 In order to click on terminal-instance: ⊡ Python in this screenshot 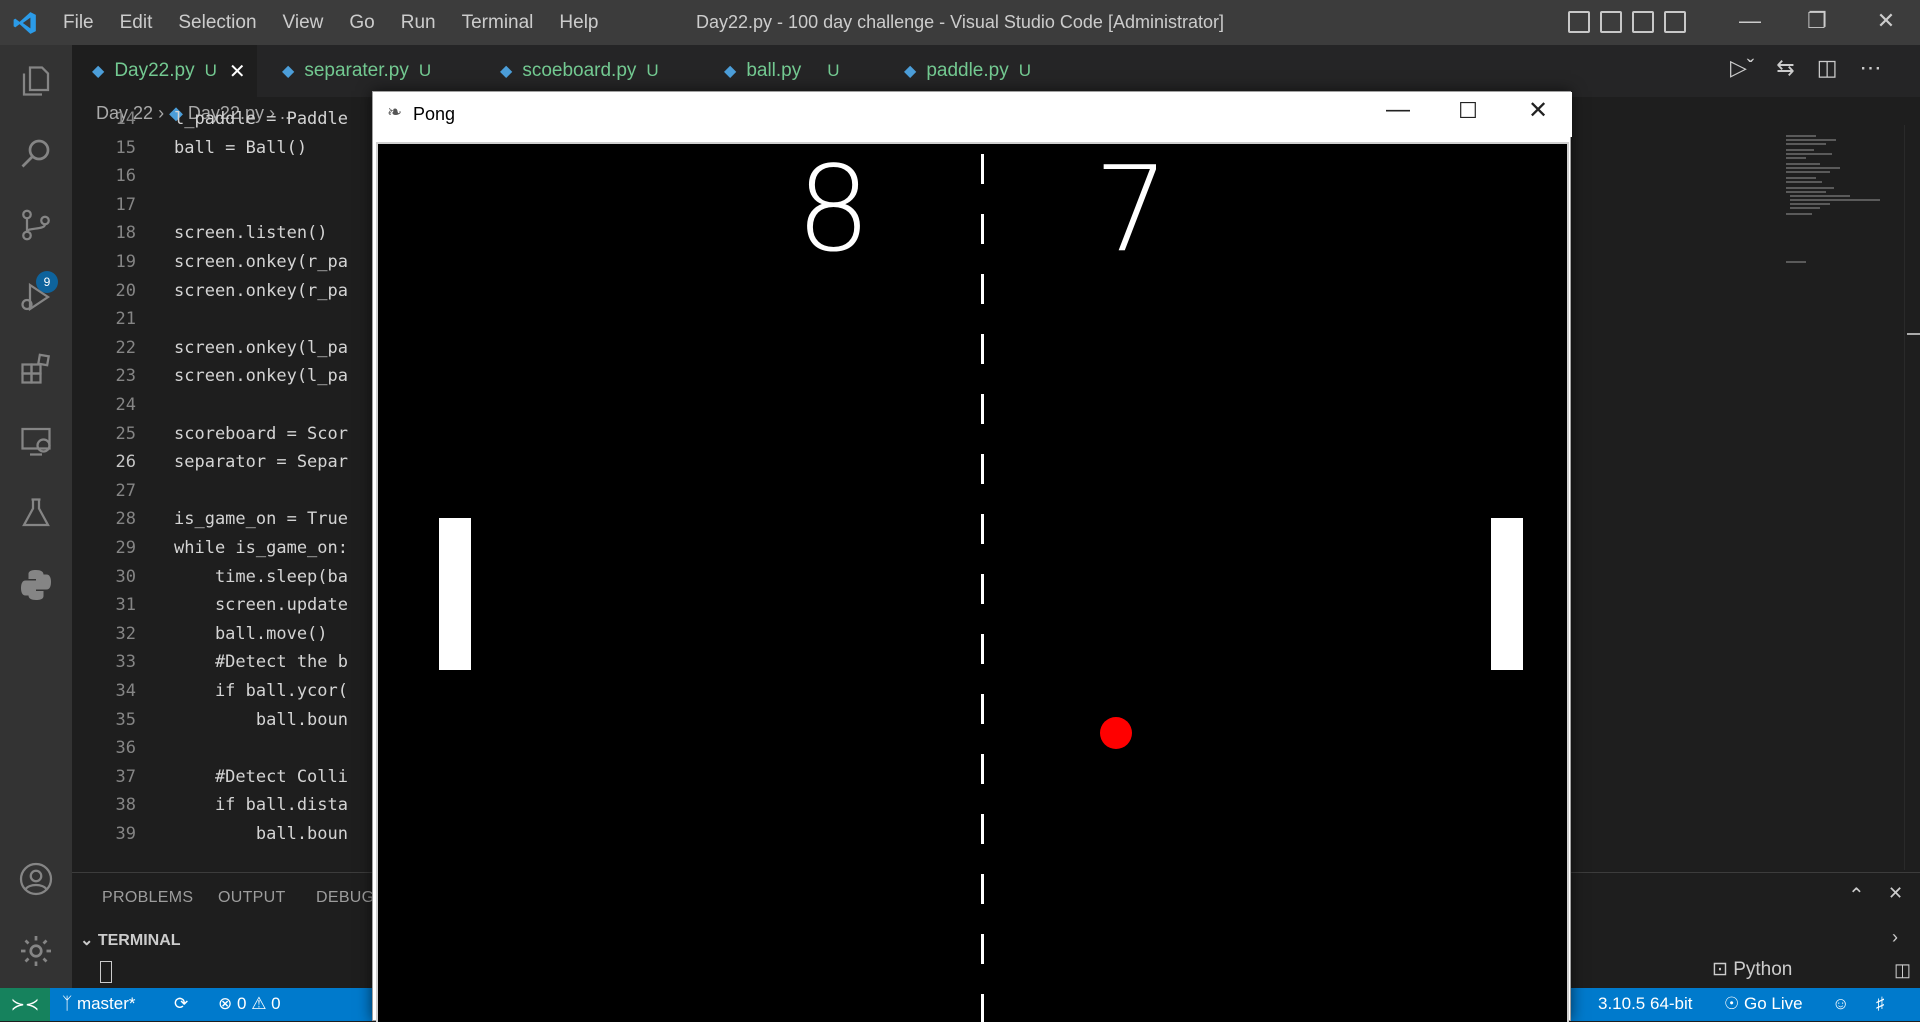, I will do `click(1752, 969)`.